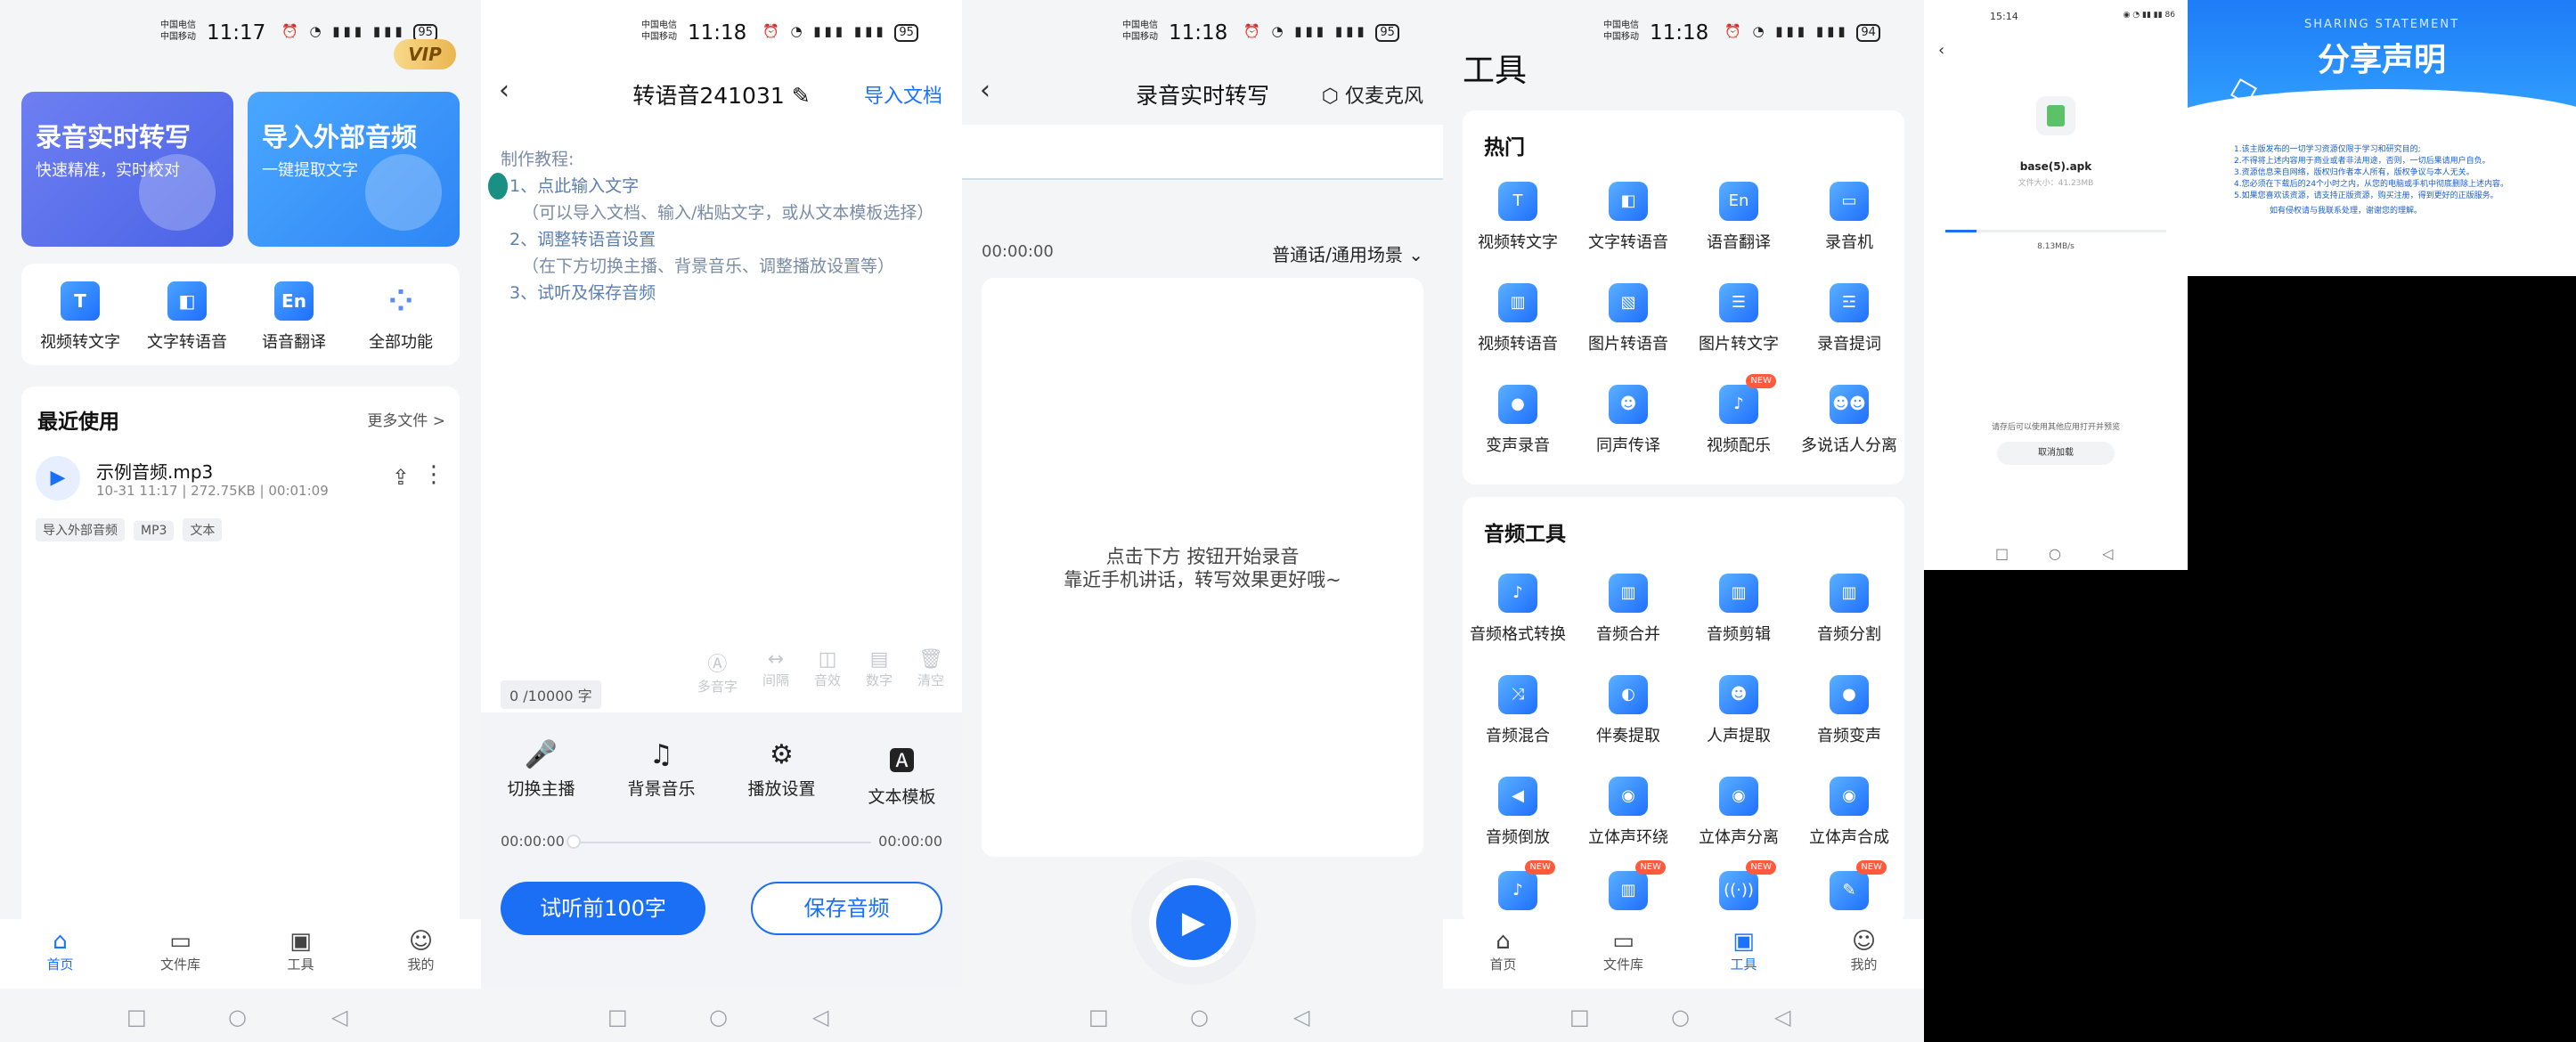 This screenshot has width=2576, height=1042. What do you see at coordinates (1518, 710) in the screenshot?
I see `tool-audio-mix: ⤨ 音频混合` at bounding box center [1518, 710].